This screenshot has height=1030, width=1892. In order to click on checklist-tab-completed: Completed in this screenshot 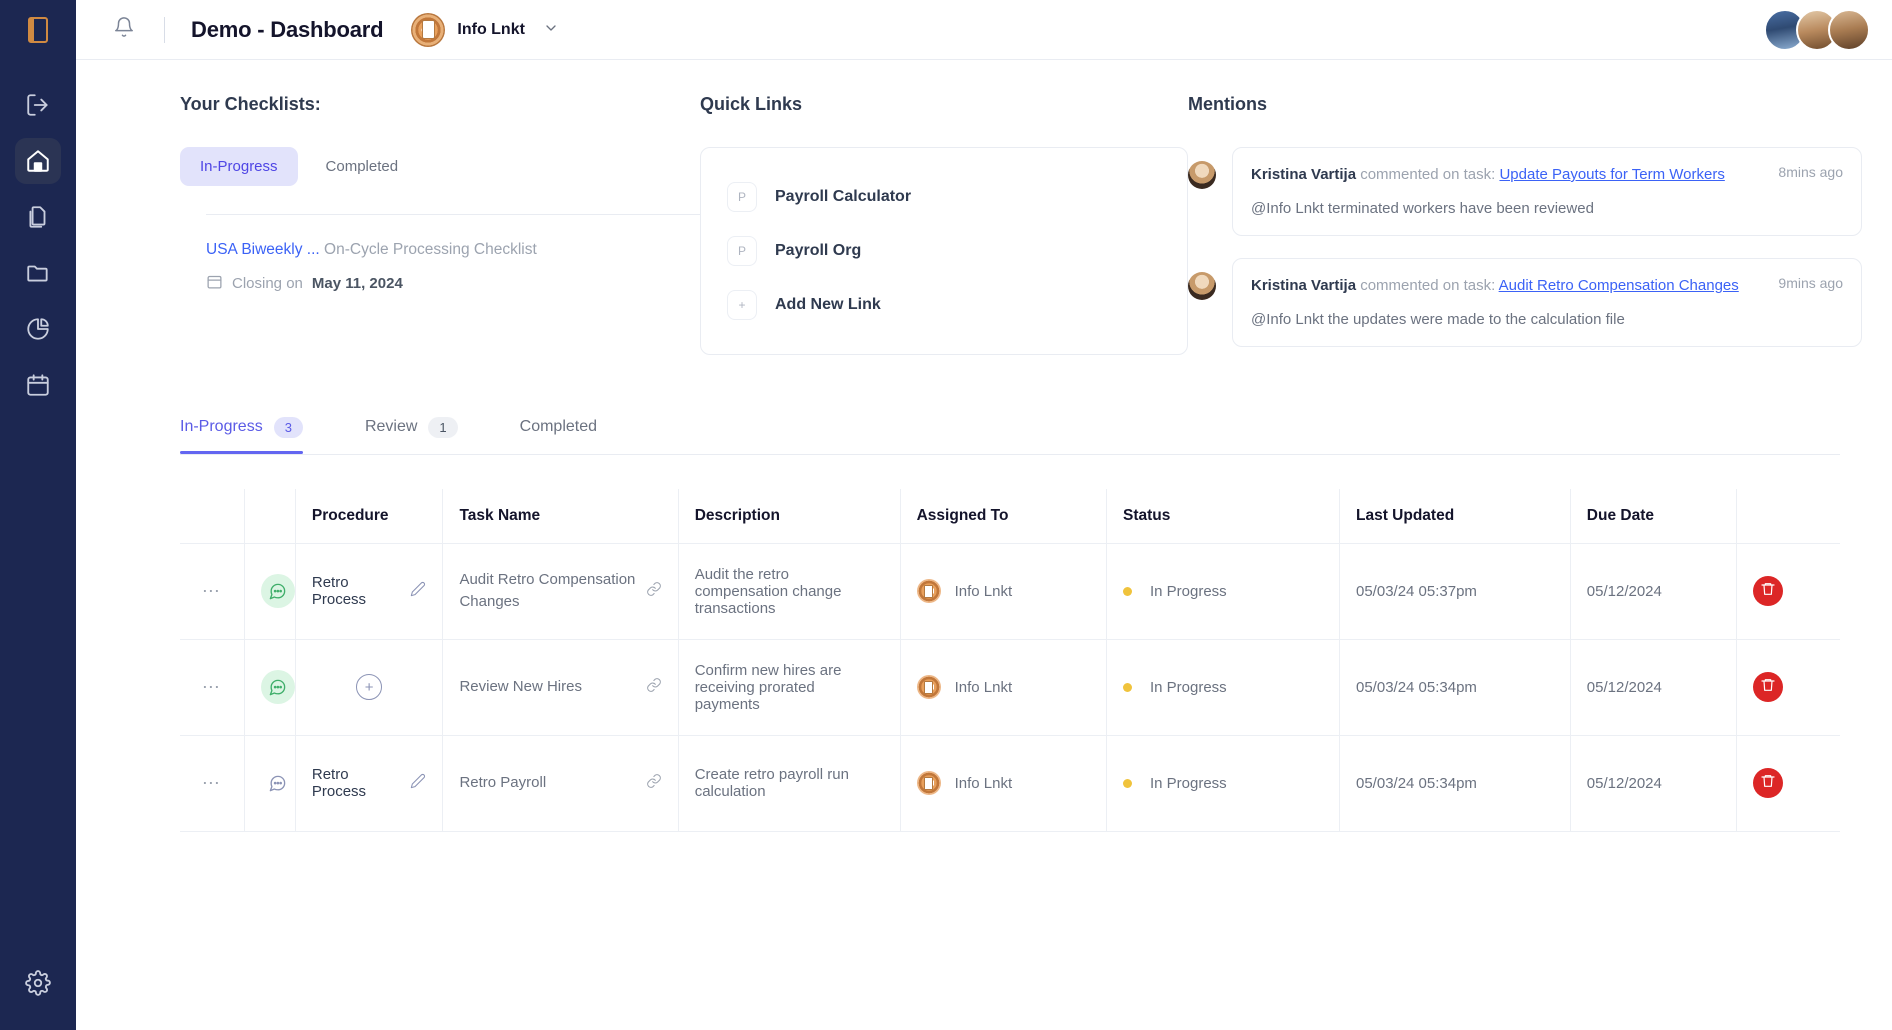, I will do `click(362, 166)`.